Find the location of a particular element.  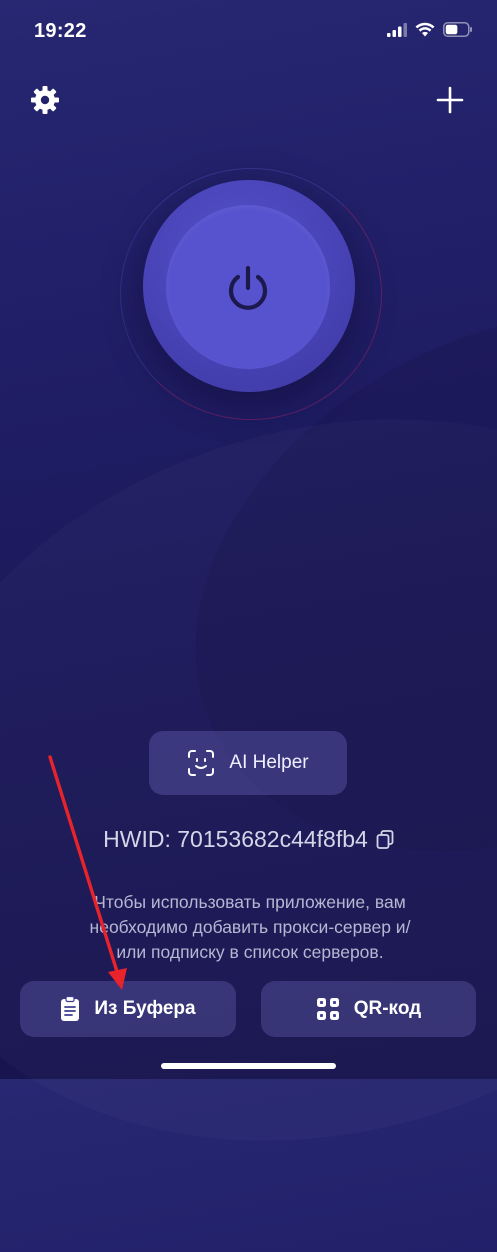

from-clipboard-button: Из Буфера is located at coordinates (128, 1009).